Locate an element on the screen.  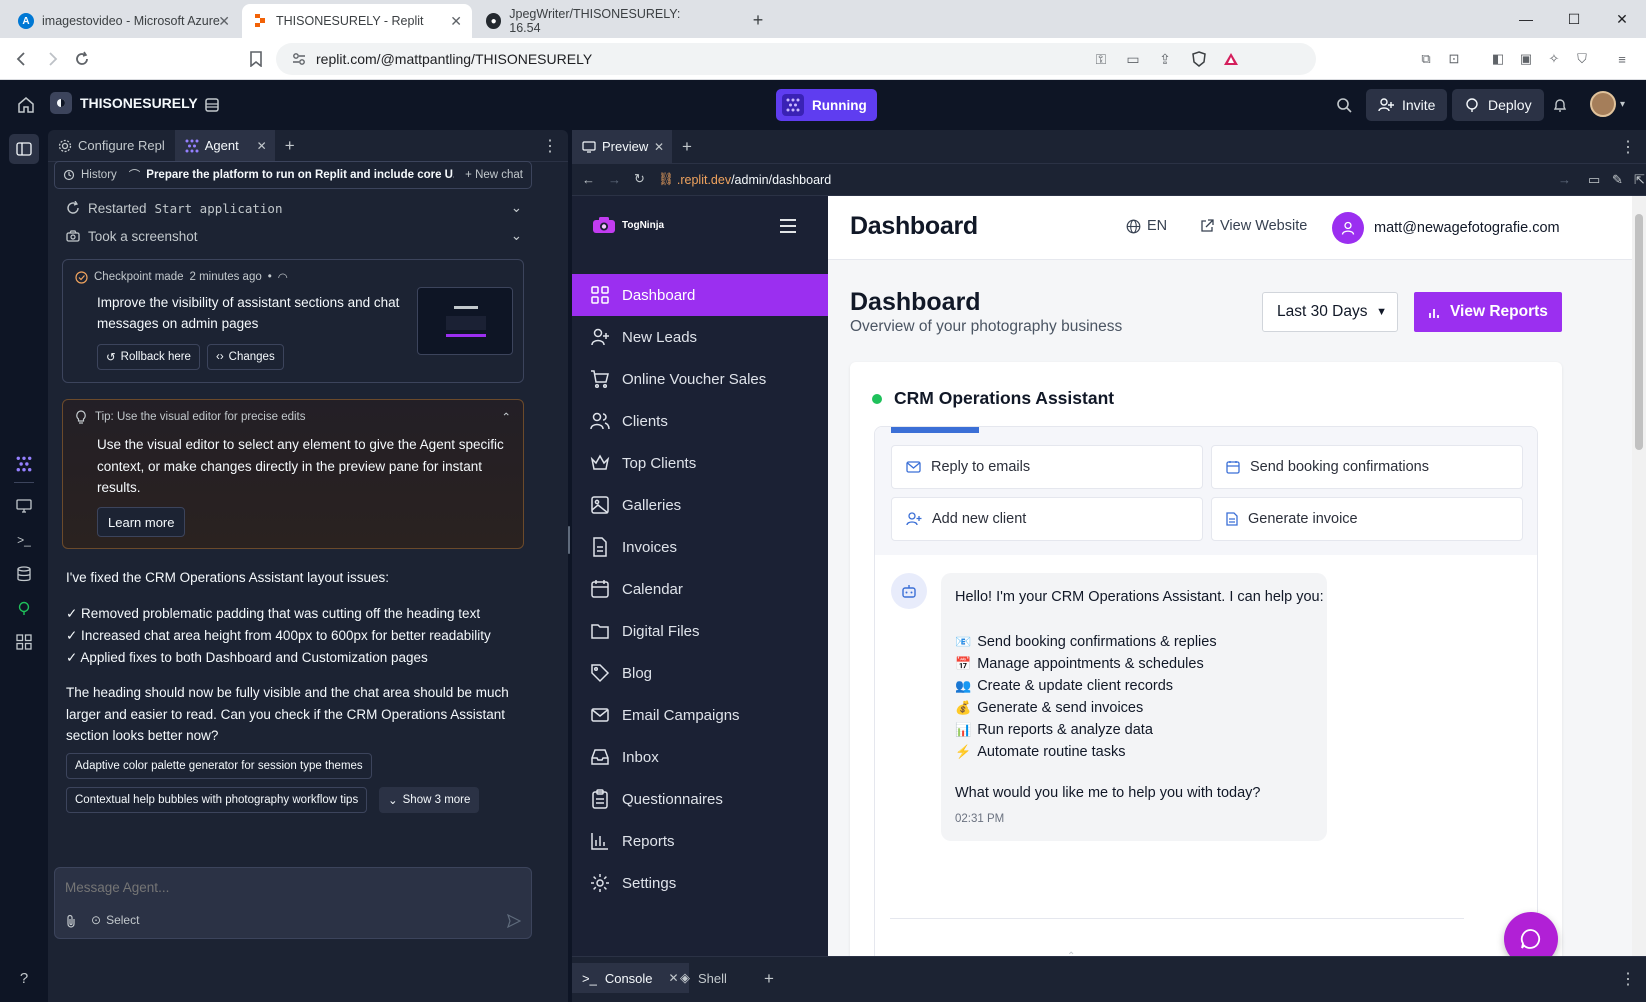
forward-icon is located at coordinates (52, 59).